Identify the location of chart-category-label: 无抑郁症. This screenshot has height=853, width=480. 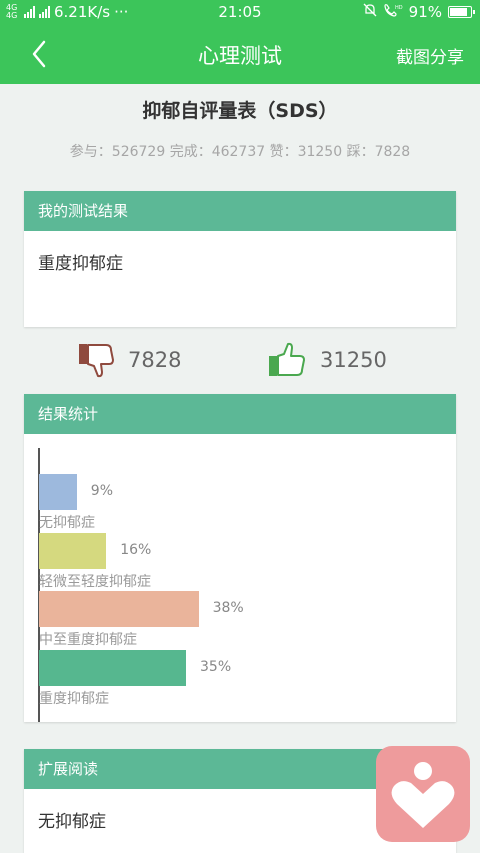
(67, 523).